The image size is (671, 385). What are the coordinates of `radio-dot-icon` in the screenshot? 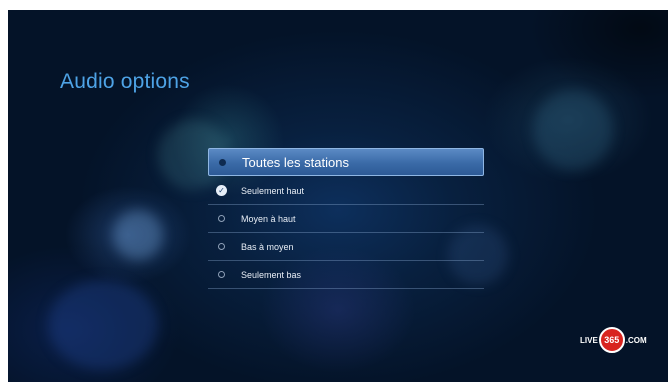 It's located at (222, 162).